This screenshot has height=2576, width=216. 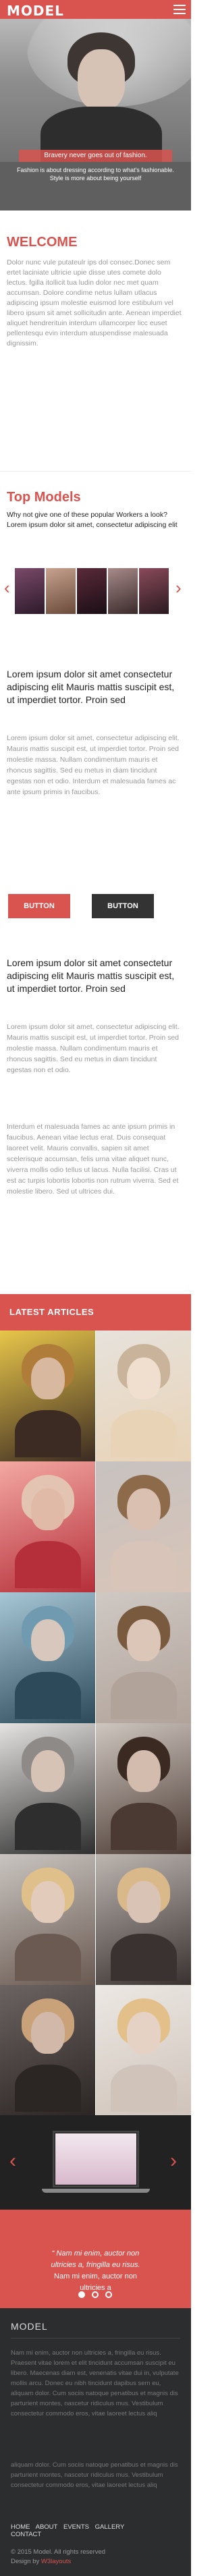 I want to click on site-logo: MODEL, so click(x=35, y=11).